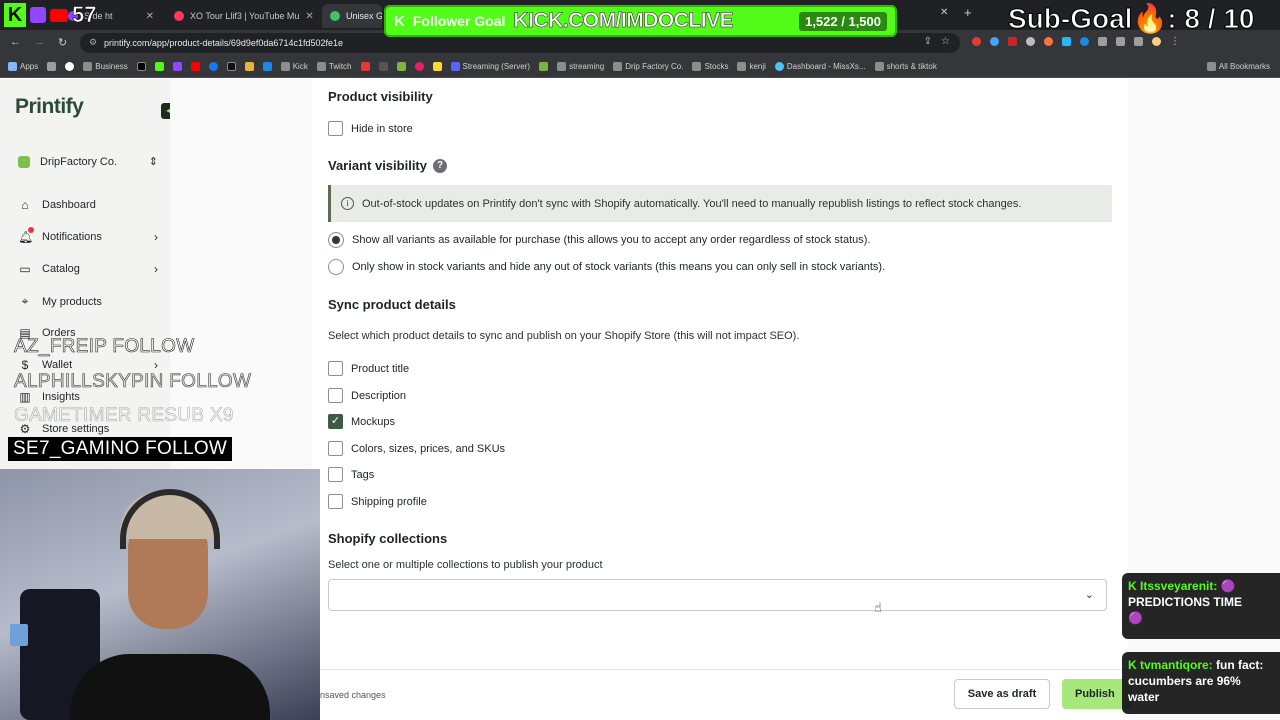 The image size is (1280, 720). Describe the element at coordinates (334, 66) in the screenshot. I see `bookmark-twitch: Twitch` at that location.